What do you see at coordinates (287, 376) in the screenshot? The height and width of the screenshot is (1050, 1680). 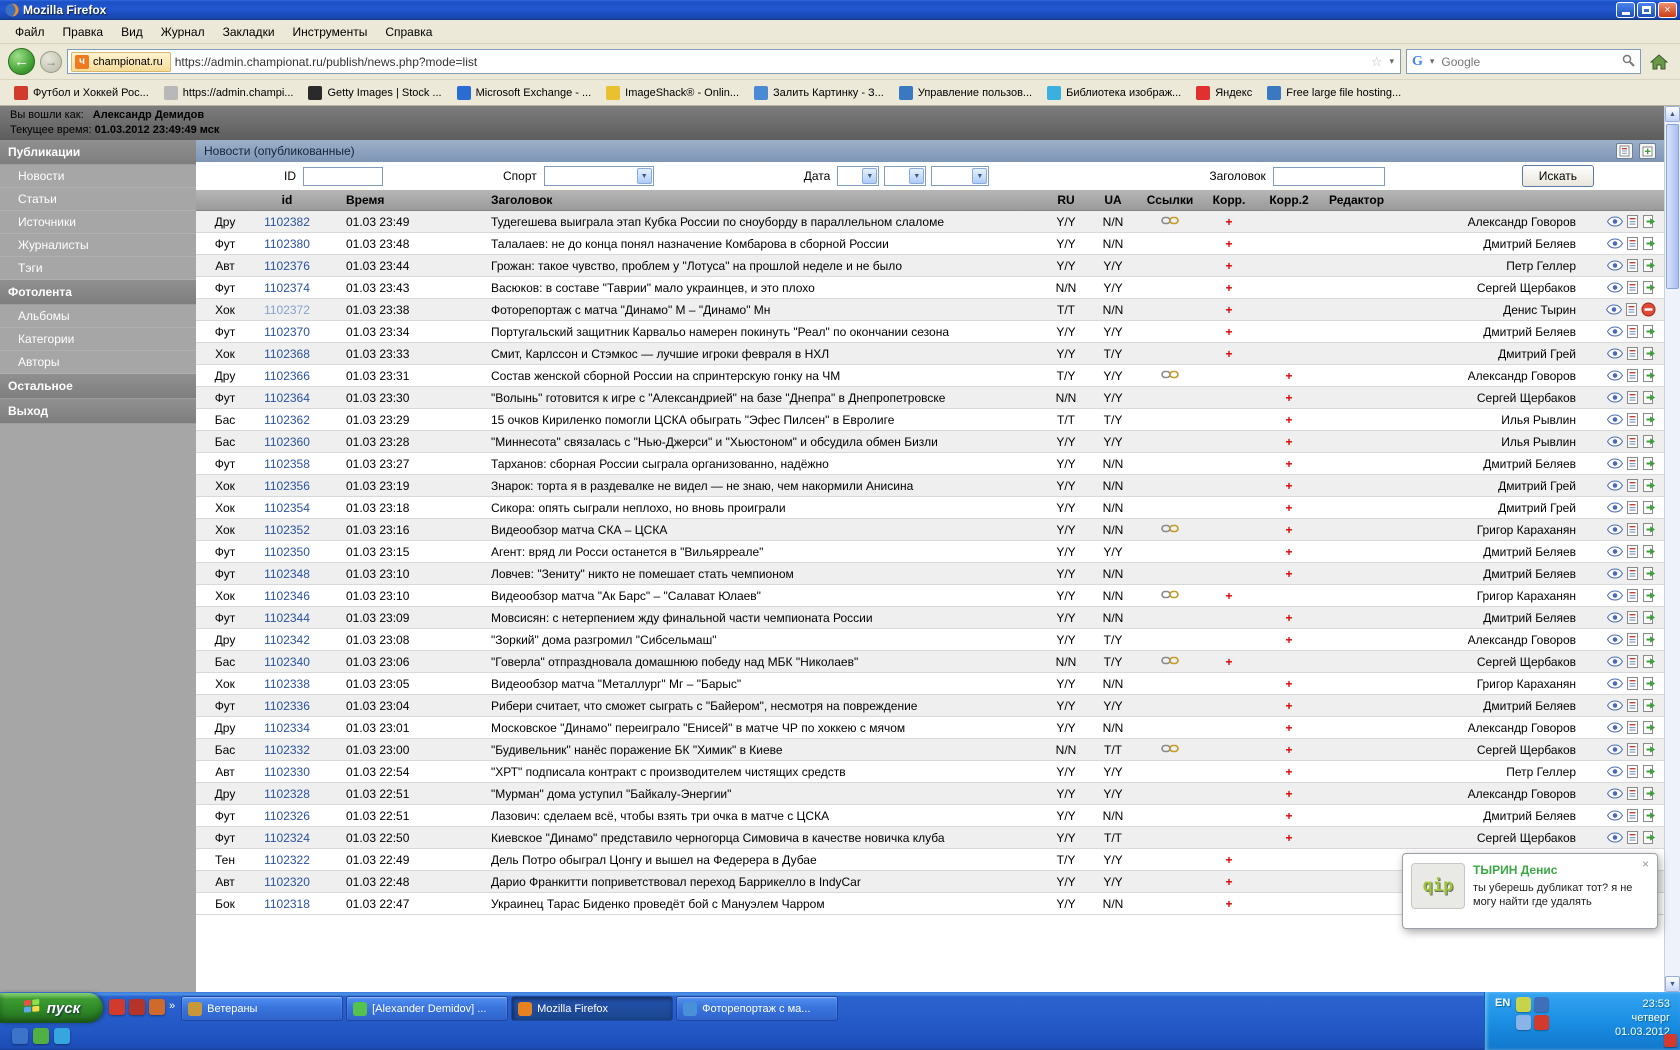 I see `news-id-link: 1102366` at bounding box center [287, 376].